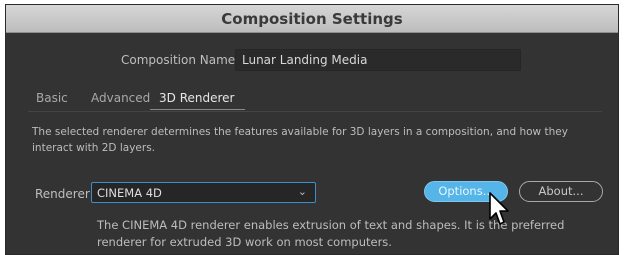 This screenshot has height=255, width=626. Describe the element at coordinates (203, 192) in the screenshot. I see `renderer-select: CINEMA 4D ⌄` at that location.